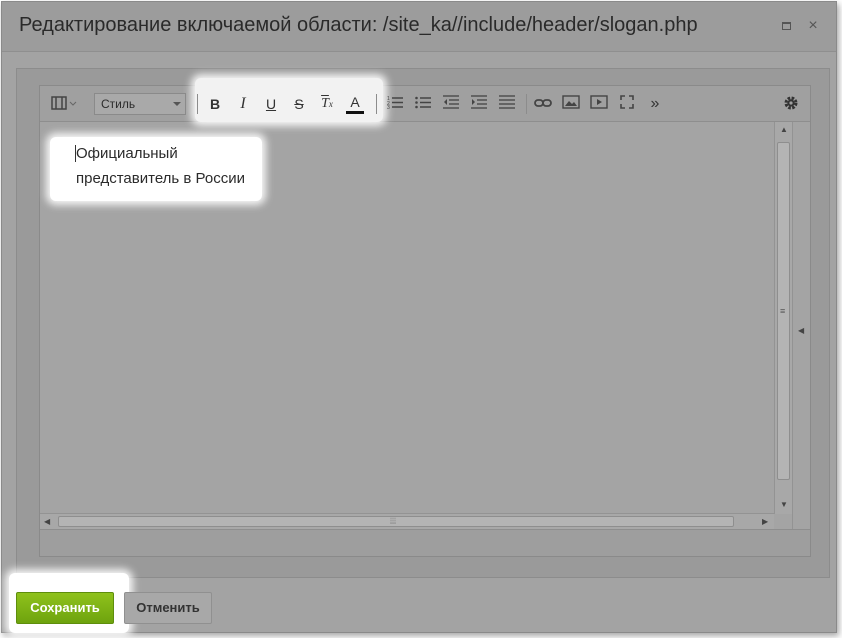 The width and height of the screenshot is (842, 638). What do you see at coordinates (507, 104) in the screenshot?
I see `align-icon` at bounding box center [507, 104].